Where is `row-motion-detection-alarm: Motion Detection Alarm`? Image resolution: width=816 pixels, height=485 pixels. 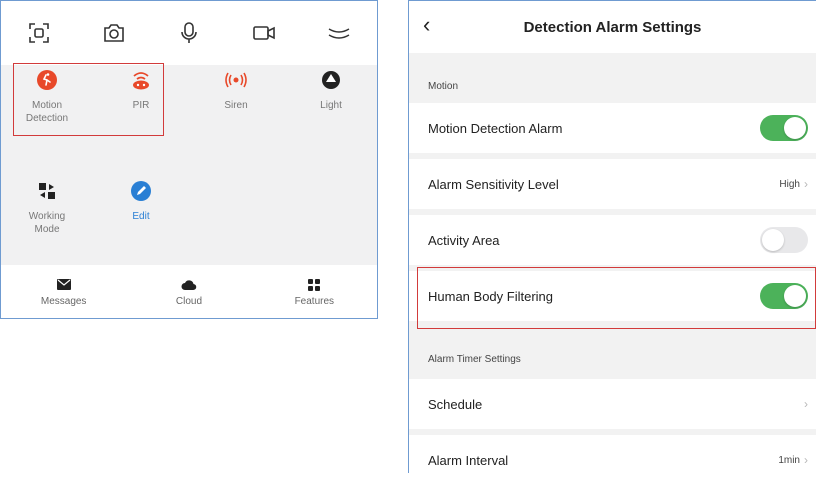
row-motion-detection-alarm: Motion Detection Alarm is located at coordinates (612, 128).